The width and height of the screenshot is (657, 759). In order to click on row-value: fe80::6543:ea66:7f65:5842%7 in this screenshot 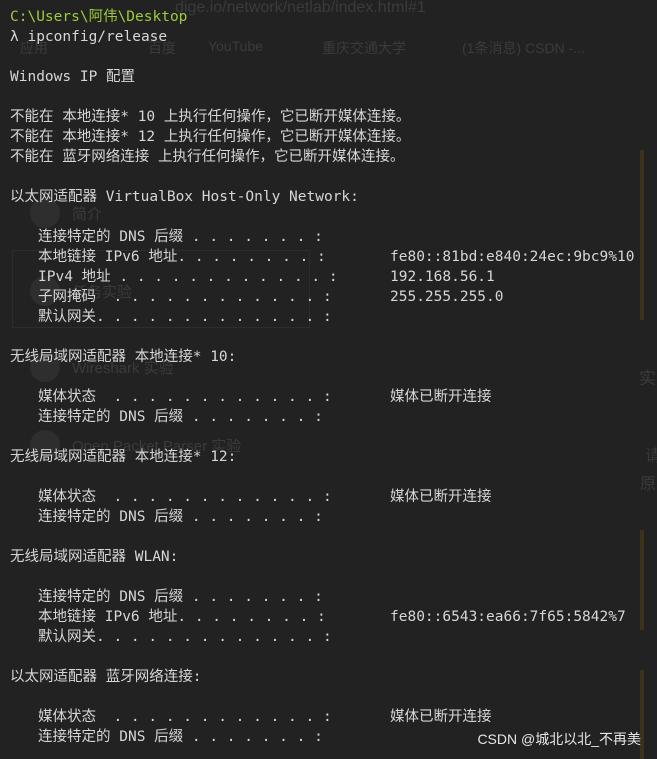, I will do `click(508, 617)`.